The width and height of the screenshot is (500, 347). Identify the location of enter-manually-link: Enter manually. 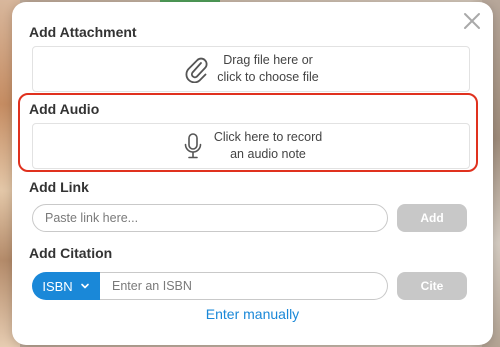
(252, 314).